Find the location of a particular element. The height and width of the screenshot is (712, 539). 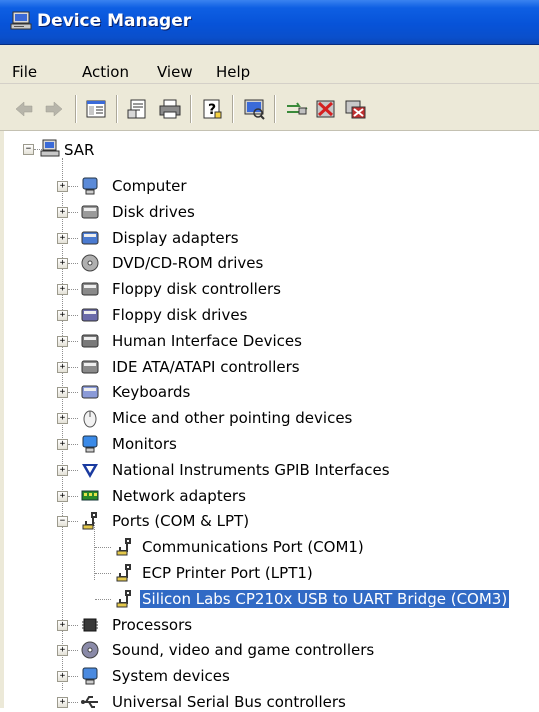

tree-item-label: IDE ATA/ATAPI controllers is located at coordinates (206, 367).